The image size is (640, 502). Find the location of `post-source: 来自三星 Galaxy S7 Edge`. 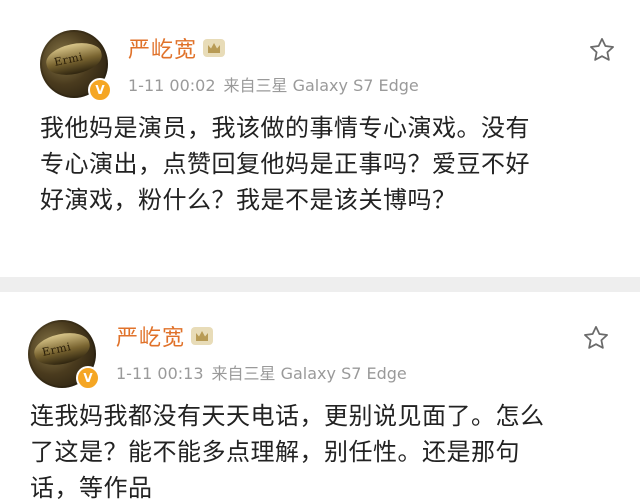

post-source: 来自三星 Galaxy S7 Edge is located at coordinates (309, 373).